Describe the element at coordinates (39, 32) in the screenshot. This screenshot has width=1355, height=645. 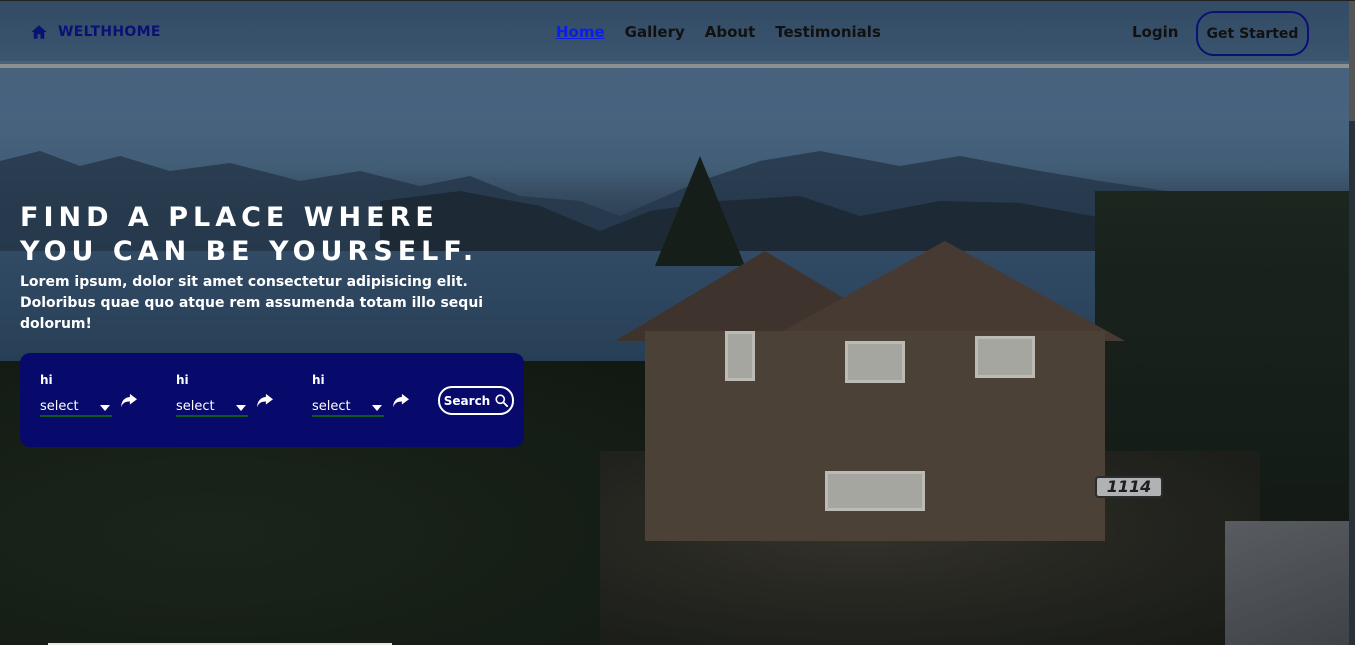
I see `home-icon` at that location.